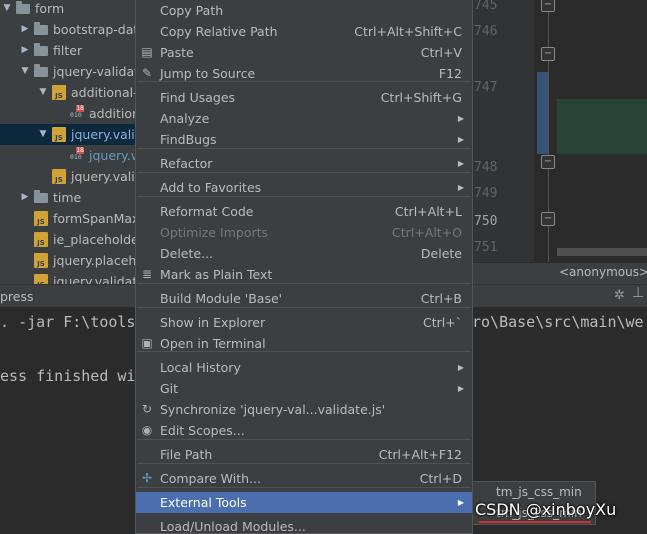 This screenshot has width=647, height=534. What do you see at coordinates (304, 73) in the screenshot?
I see `menu-item-jump-to-source: ✎ Jump to Source F12` at bounding box center [304, 73].